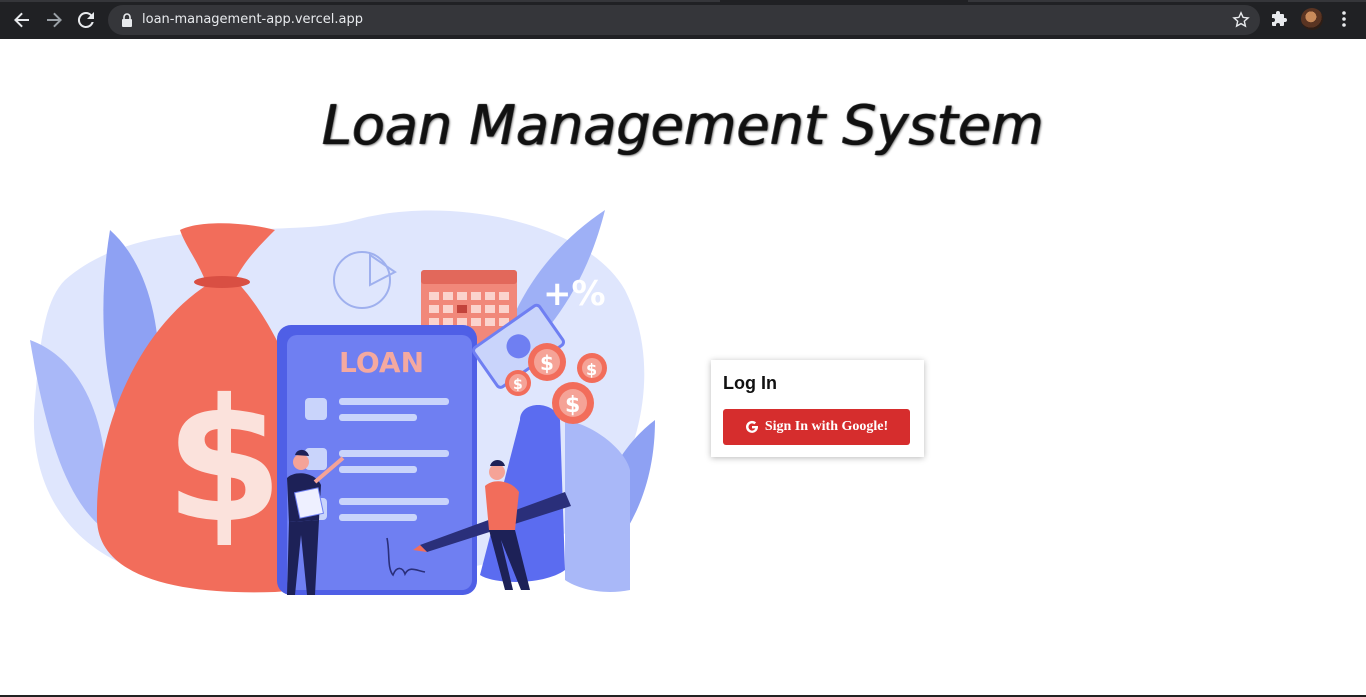  I want to click on reload-button, so click(86, 20).